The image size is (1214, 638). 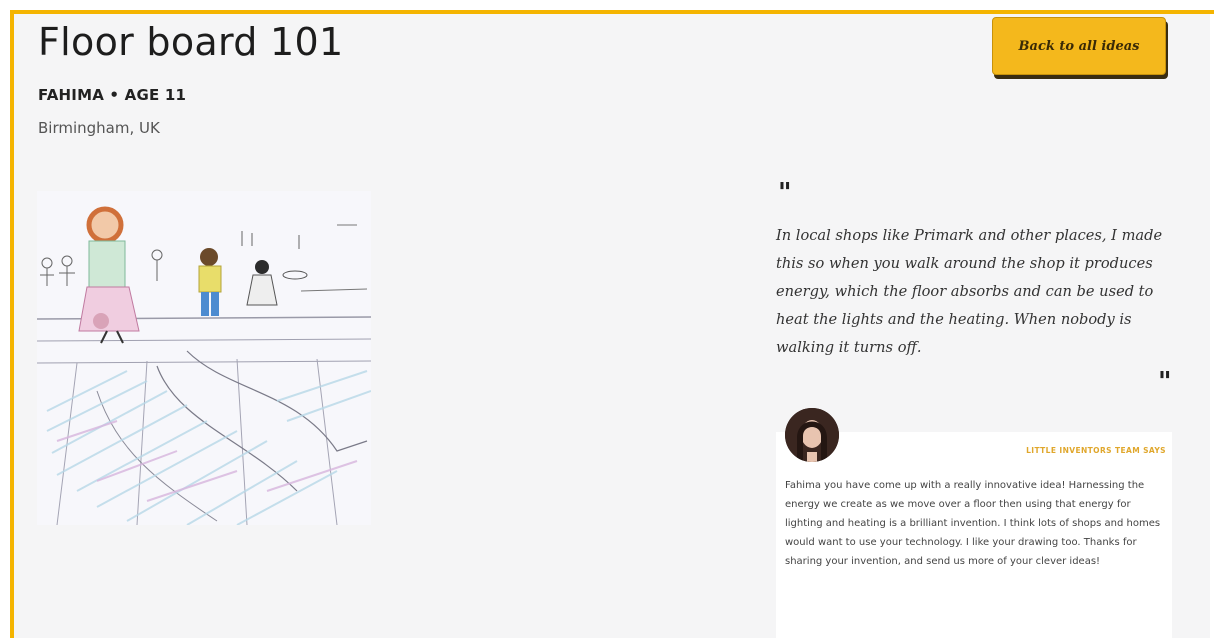 I want to click on drawing-illustration, so click(x=204, y=358).